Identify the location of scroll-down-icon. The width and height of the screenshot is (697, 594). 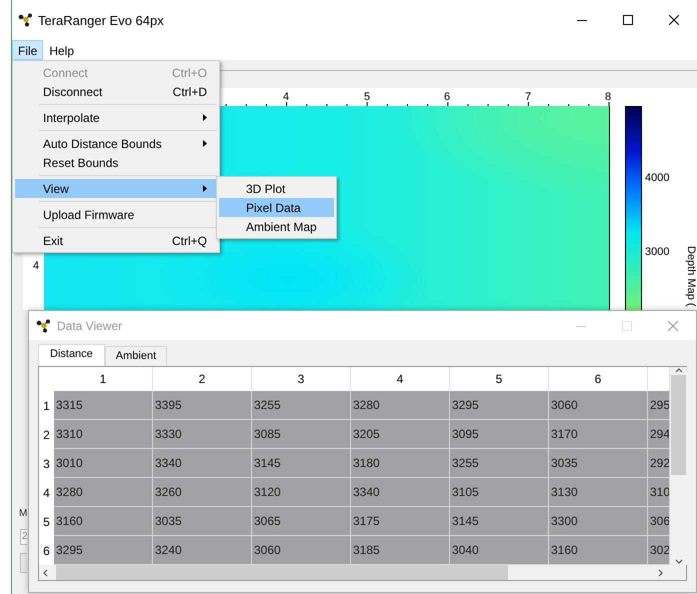
(678, 562).